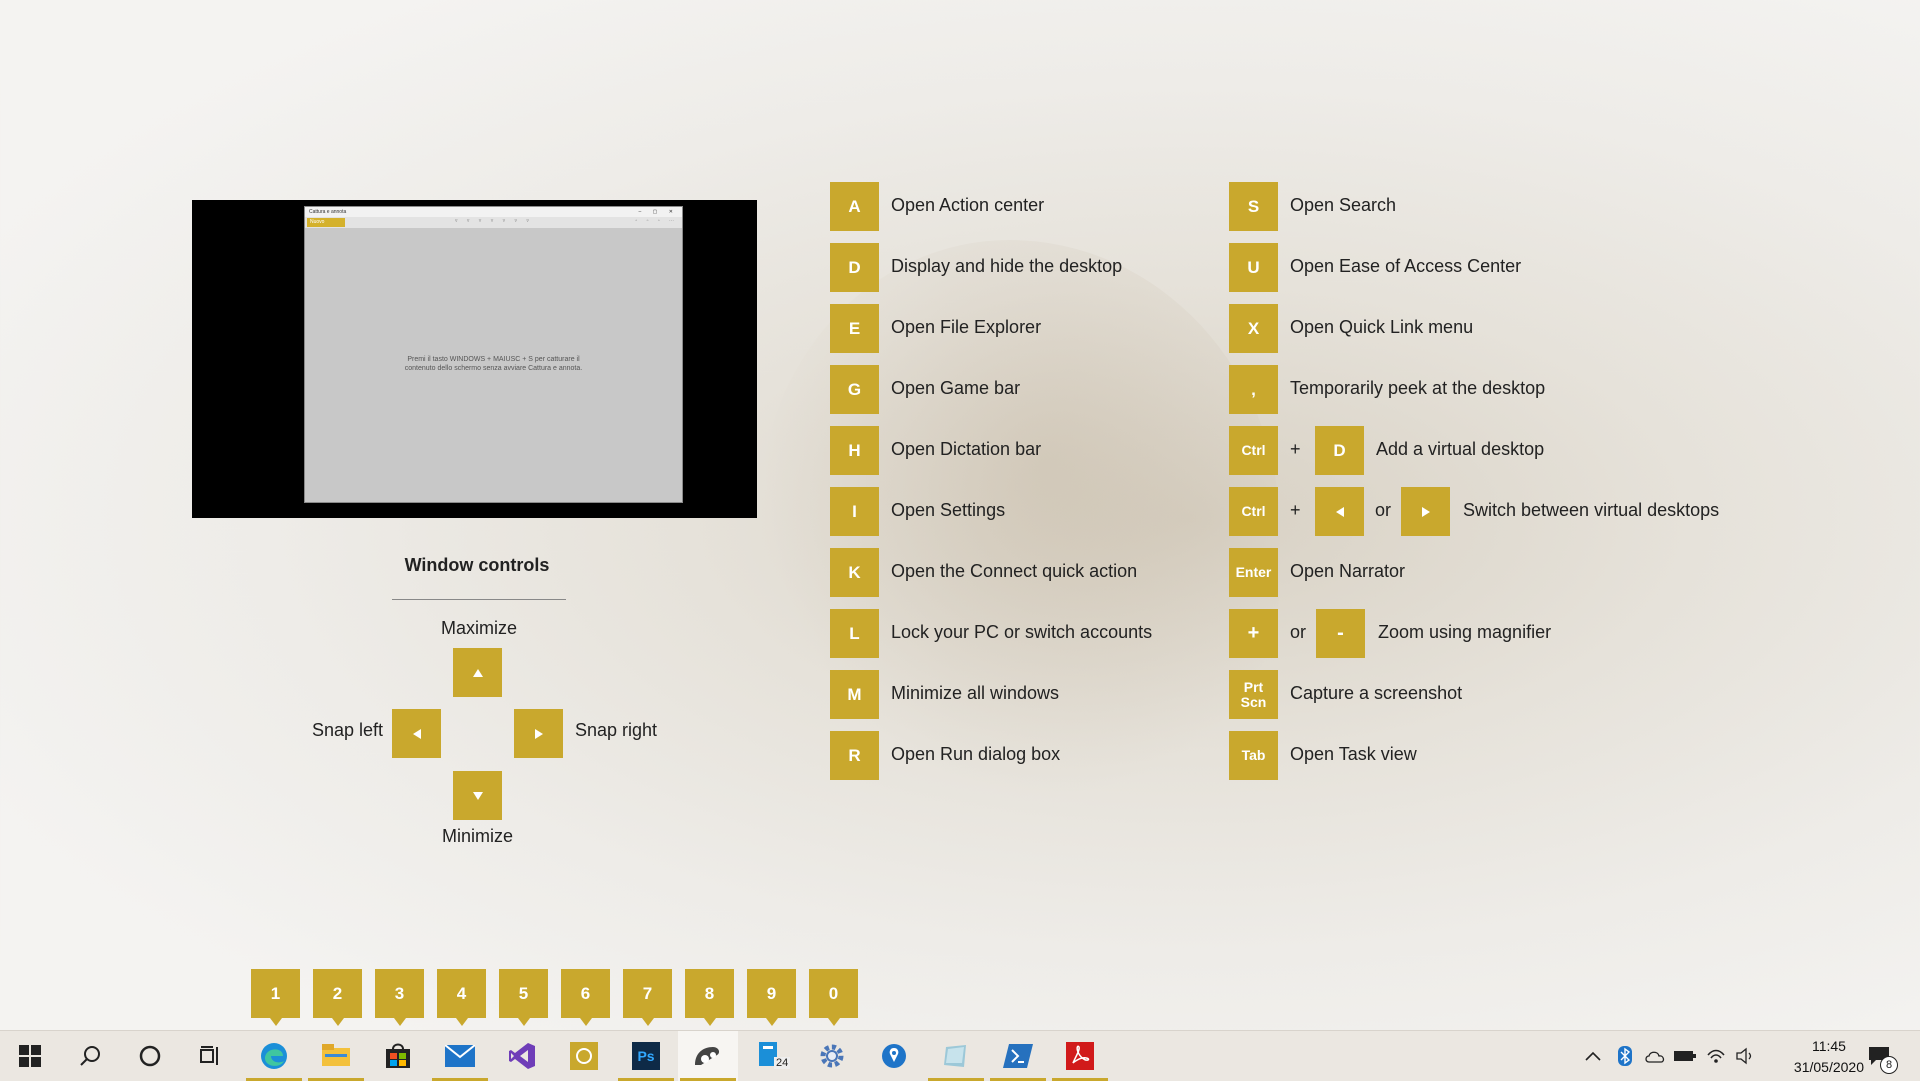  Describe the element at coordinates (1828, 1046) in the screenshot. I see `clock-time: 11:45` at that location.